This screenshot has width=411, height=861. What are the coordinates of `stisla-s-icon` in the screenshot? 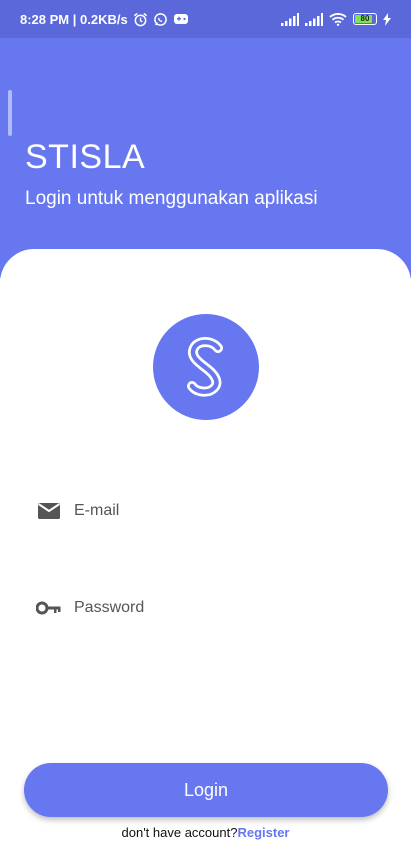 It's located at (205, 367).